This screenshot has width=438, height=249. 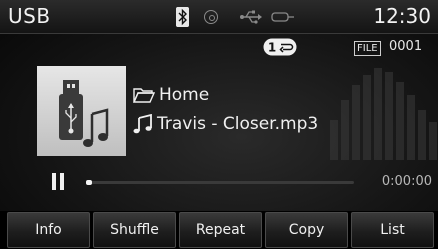 I want to click on folder-icon, so click(x=144, y=95).